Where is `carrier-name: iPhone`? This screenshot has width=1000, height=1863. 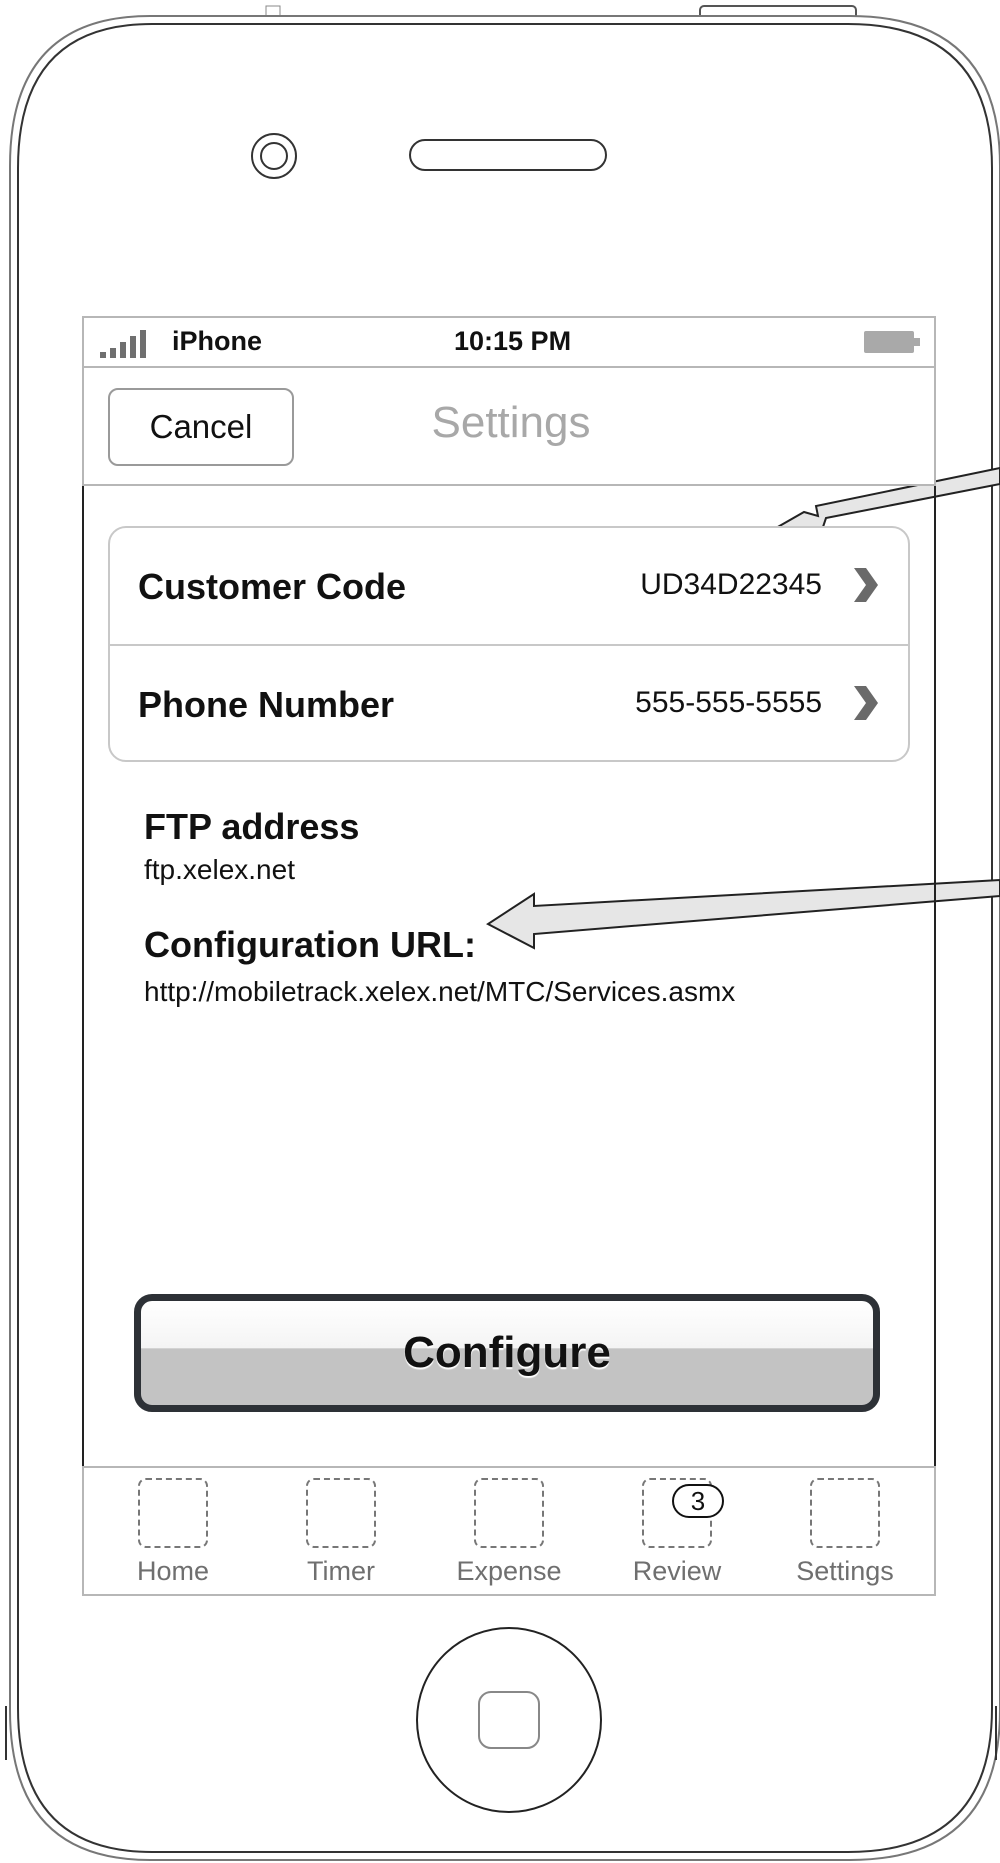 carrier-name: iPhone is located at coordinates (217, 341).